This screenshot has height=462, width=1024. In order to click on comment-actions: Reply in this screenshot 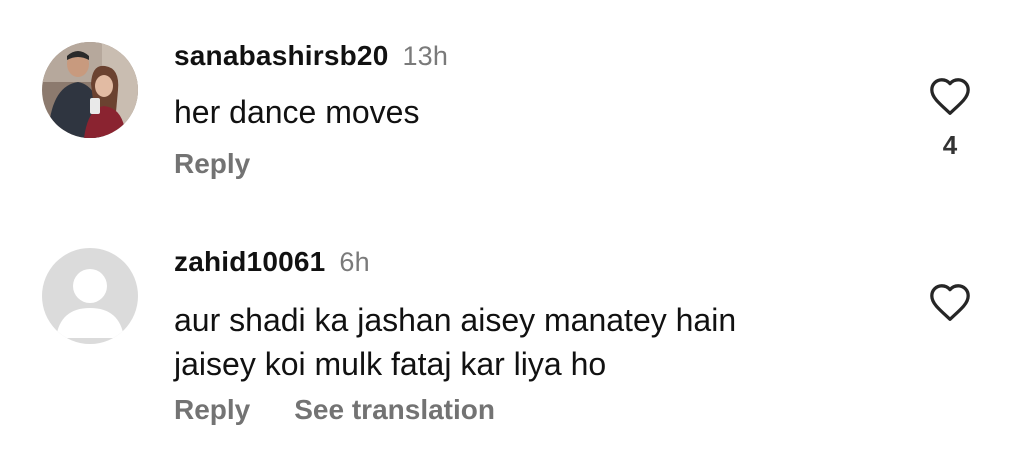, I will do `click(212, 164)`.